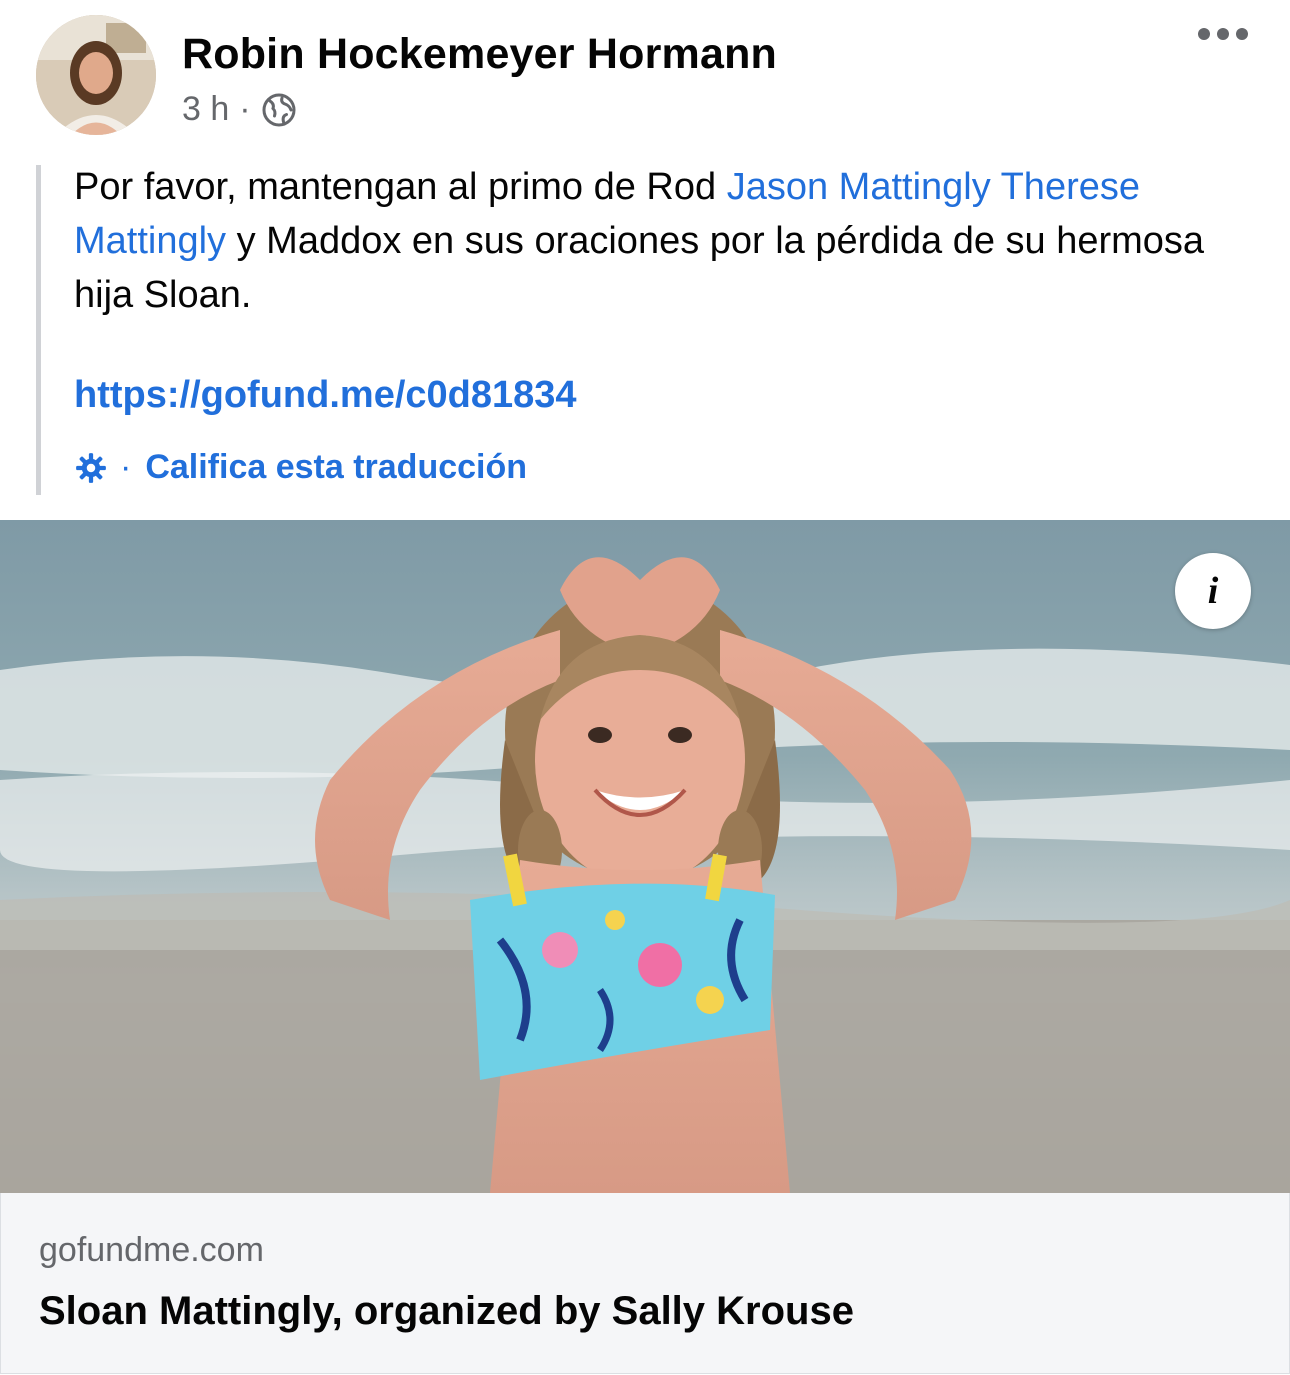 The height and width of the screenshot is (1375, 1290). I want to click on author-avatar, so click(96, 75).